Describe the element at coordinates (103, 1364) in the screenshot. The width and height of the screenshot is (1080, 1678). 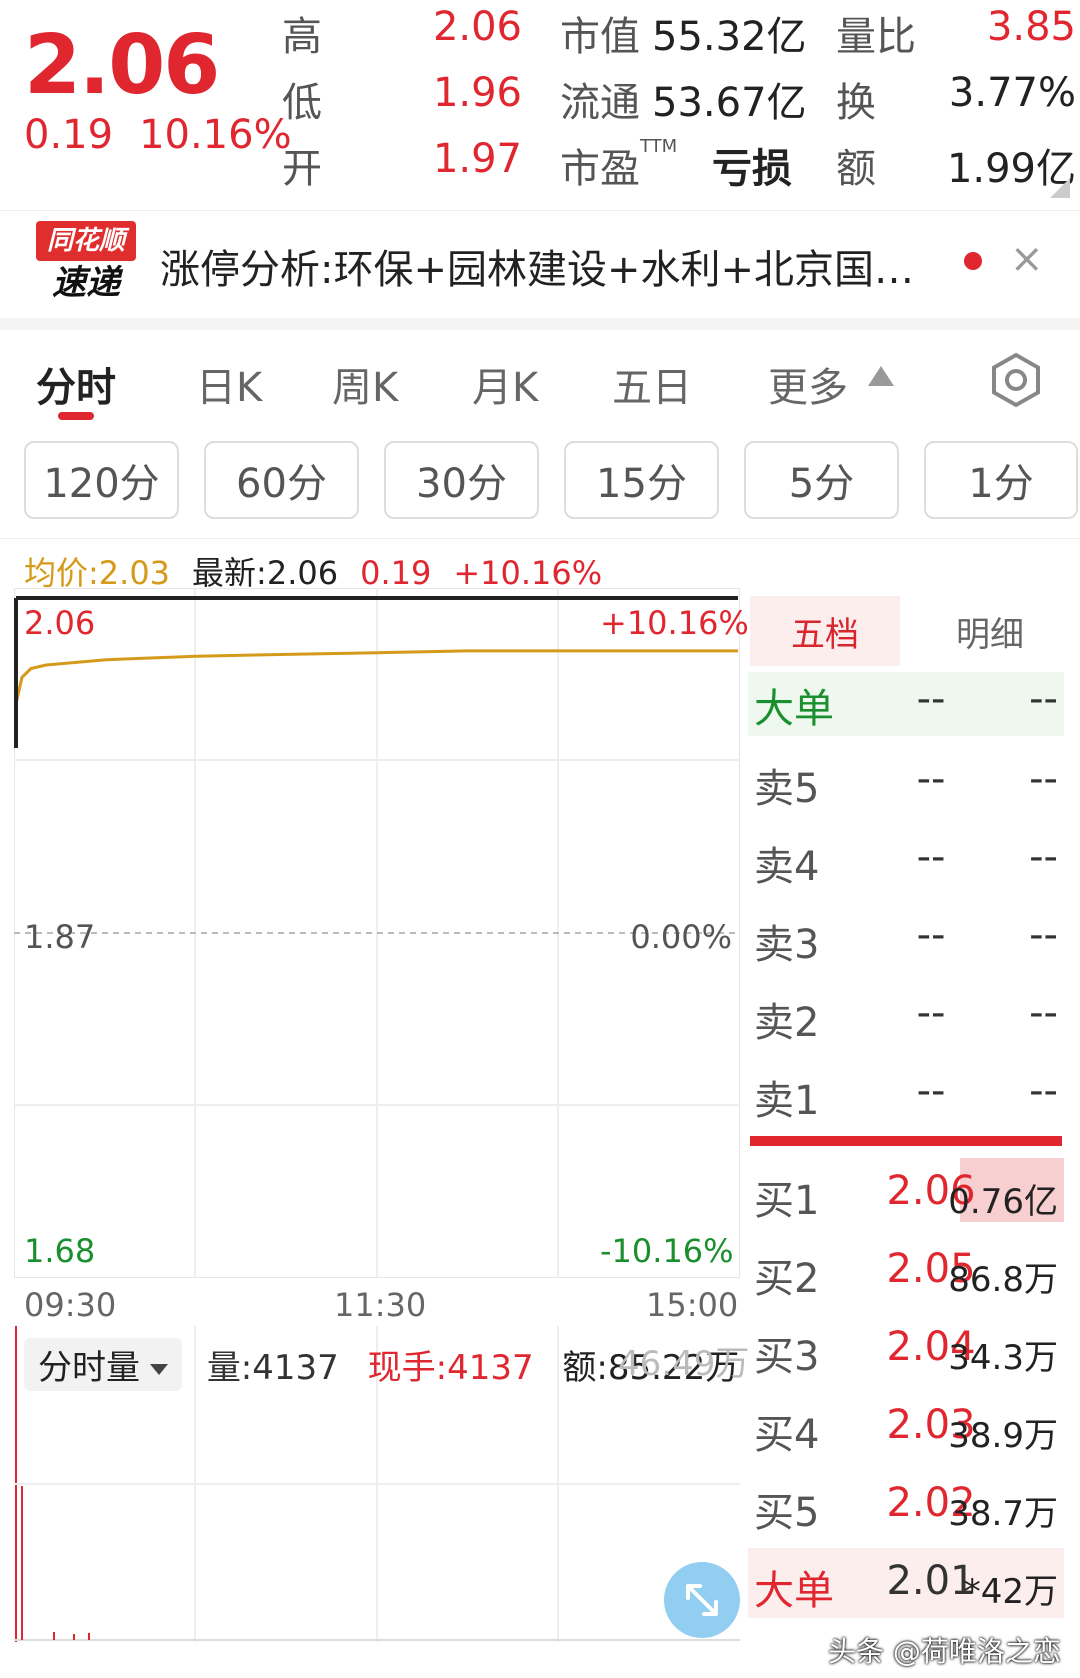
I see `volume-type-select: 分时量` at that location.